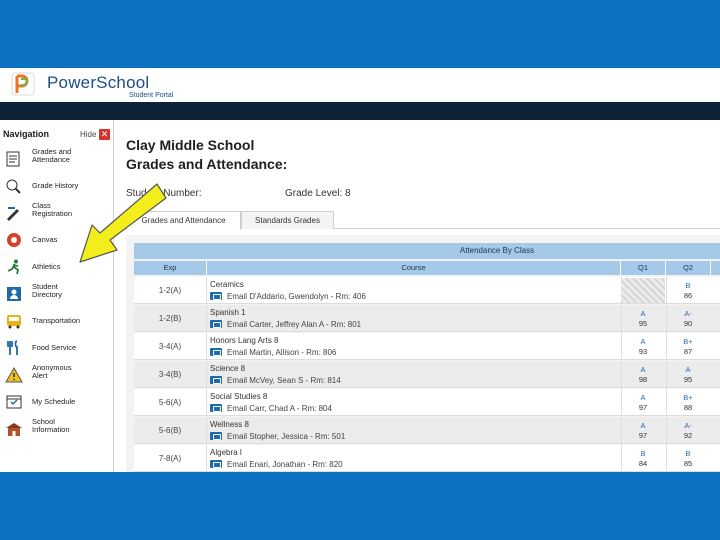 The height and width of the screenshot is (540, 720). I want to click on column-header-course: Course, so click(414, 268).